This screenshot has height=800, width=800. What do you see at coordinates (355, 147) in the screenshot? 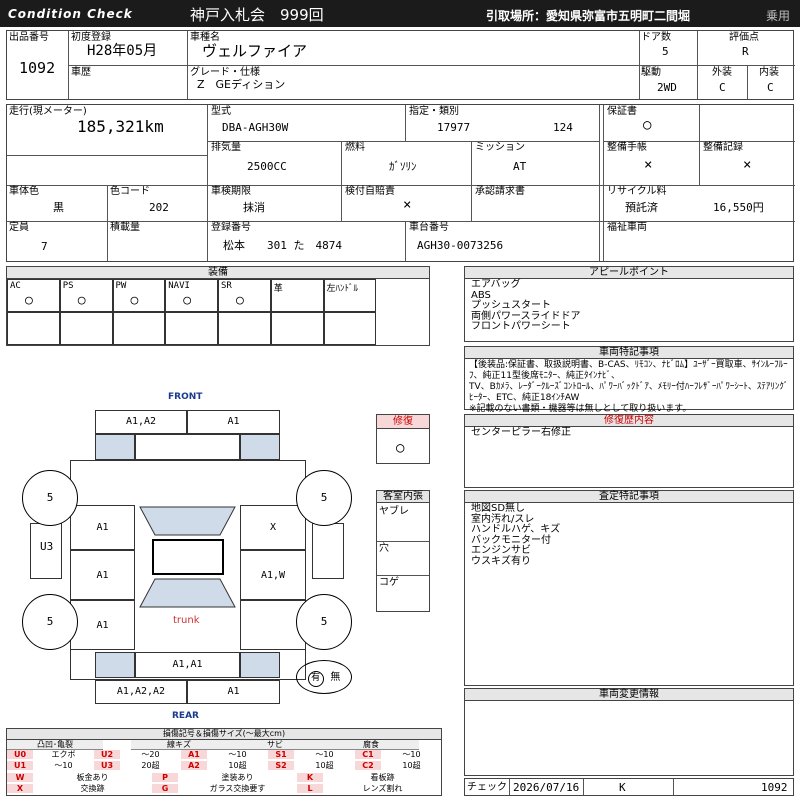
I see `fuel-label: 燃料` at bounding box center [355, 147].